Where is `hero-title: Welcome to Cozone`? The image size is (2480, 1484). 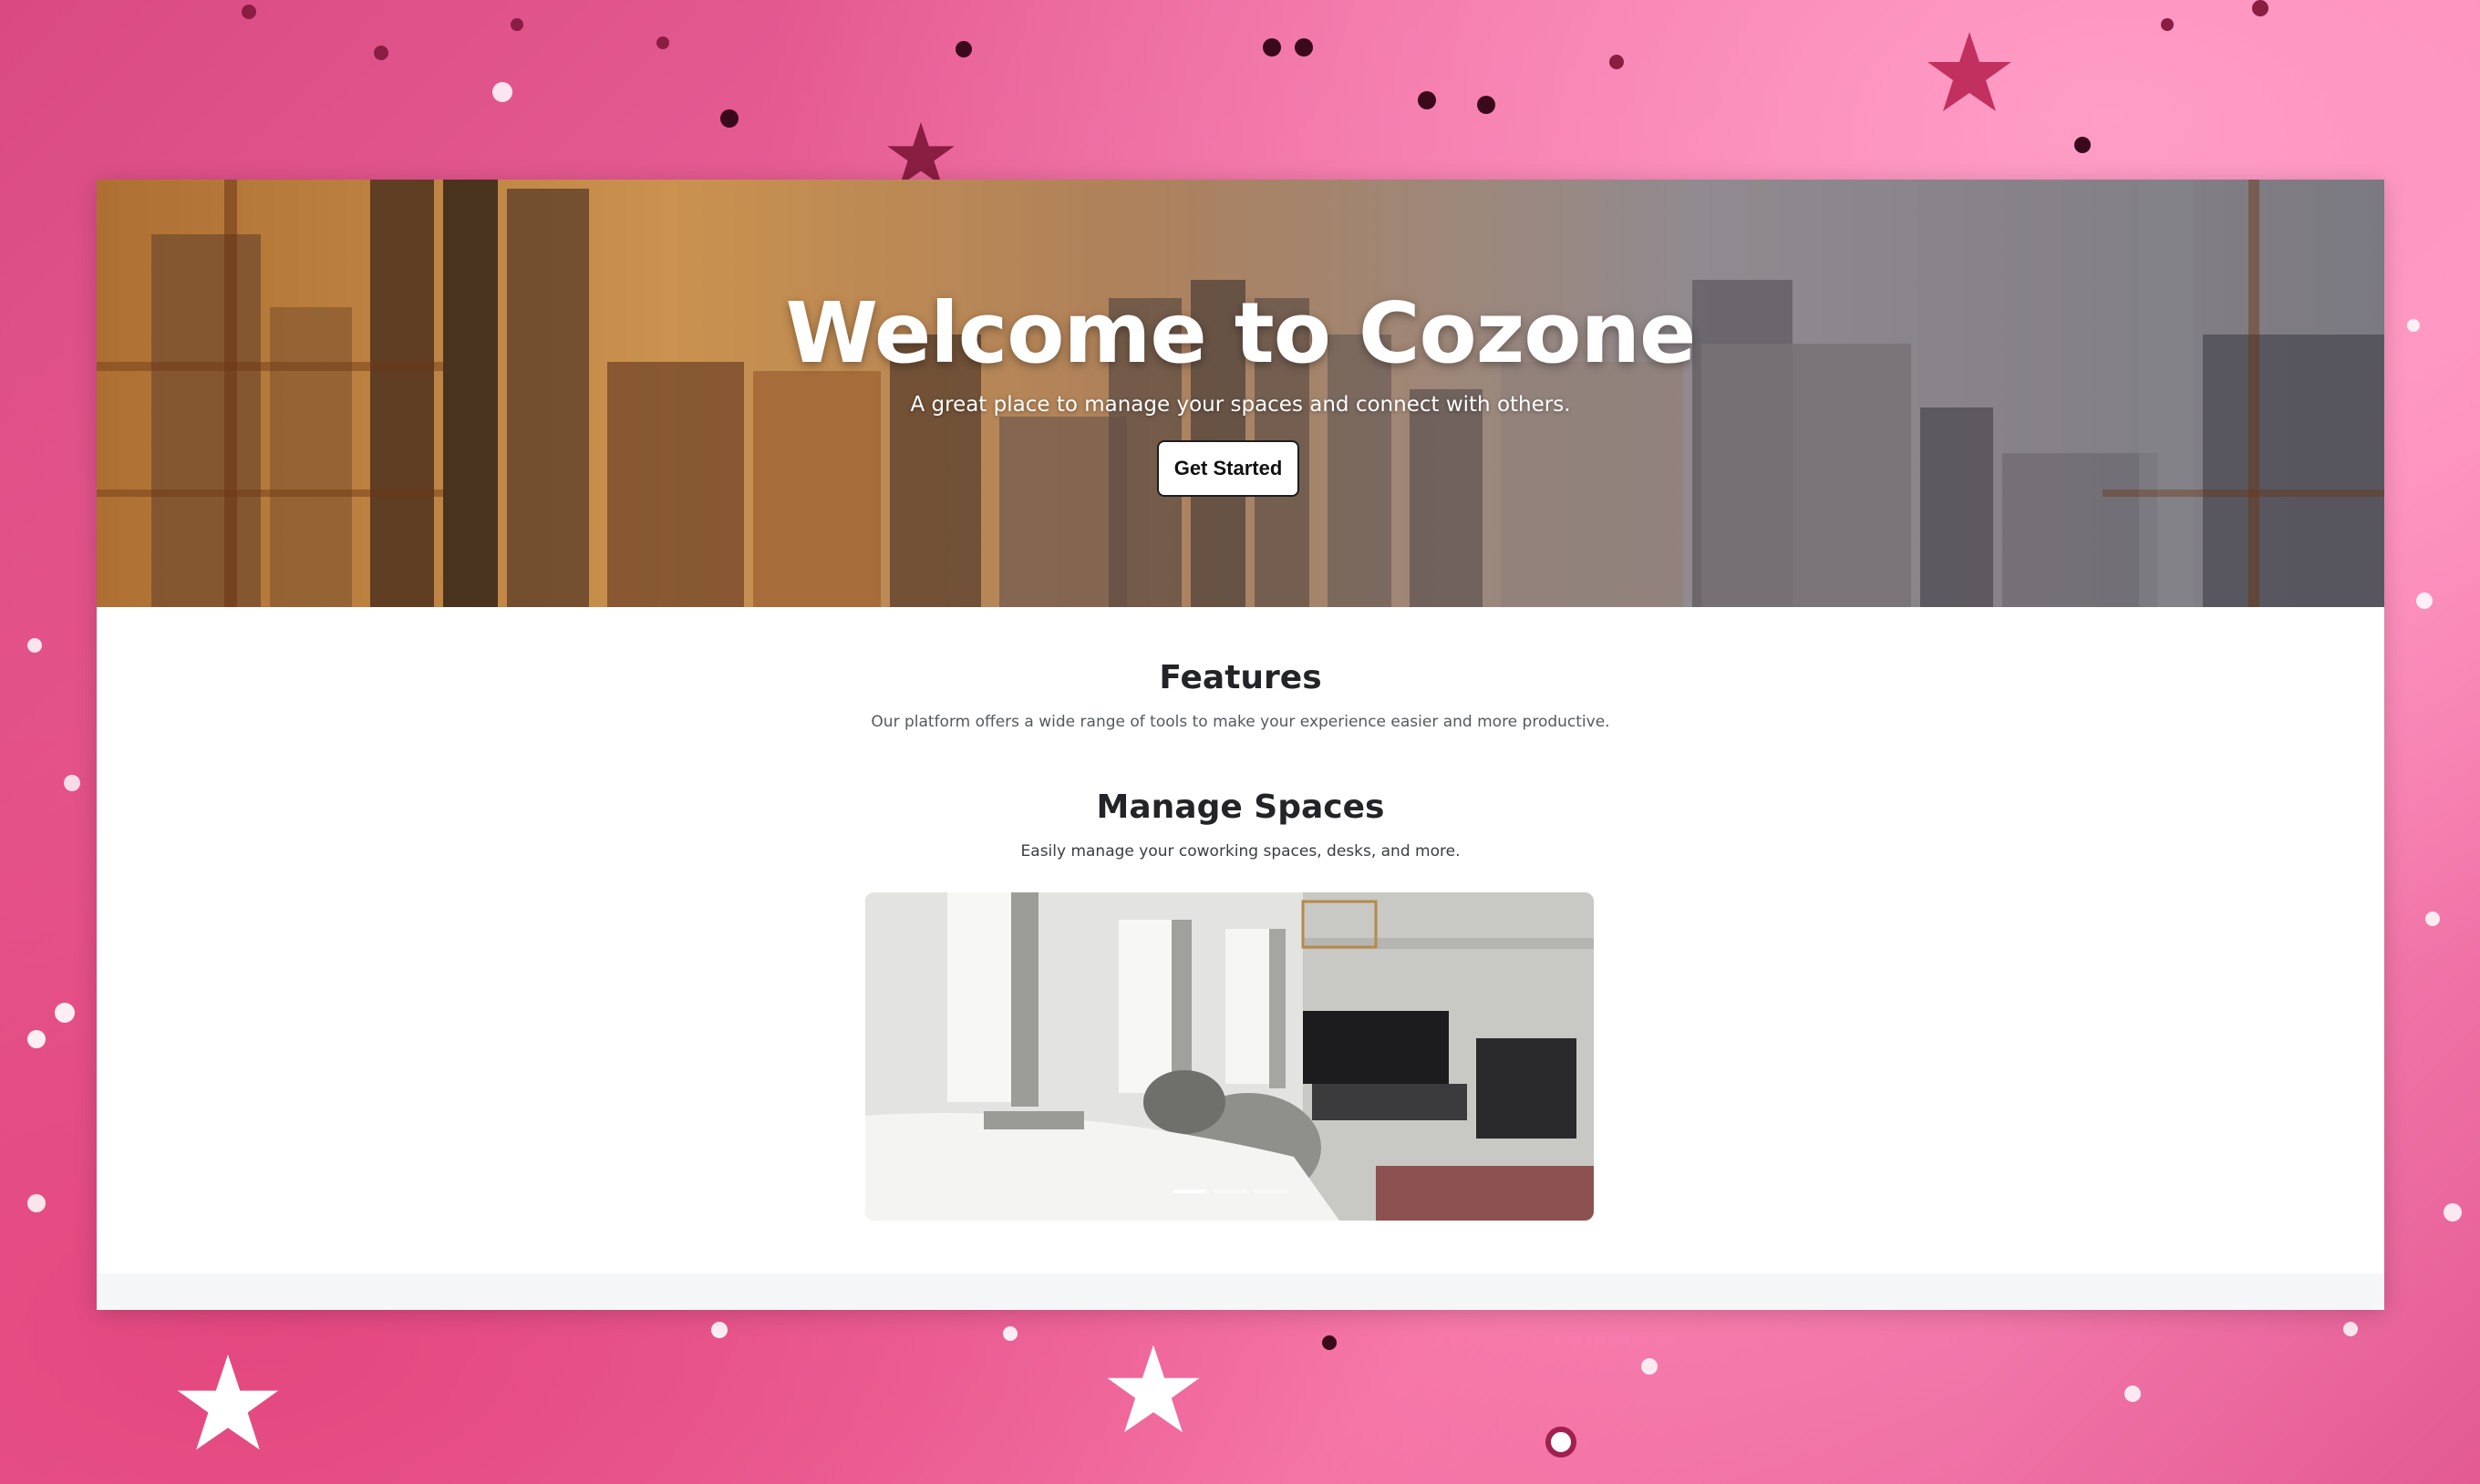 hero-title: Welcome to Cozone is located at coordinates (1241, 333).